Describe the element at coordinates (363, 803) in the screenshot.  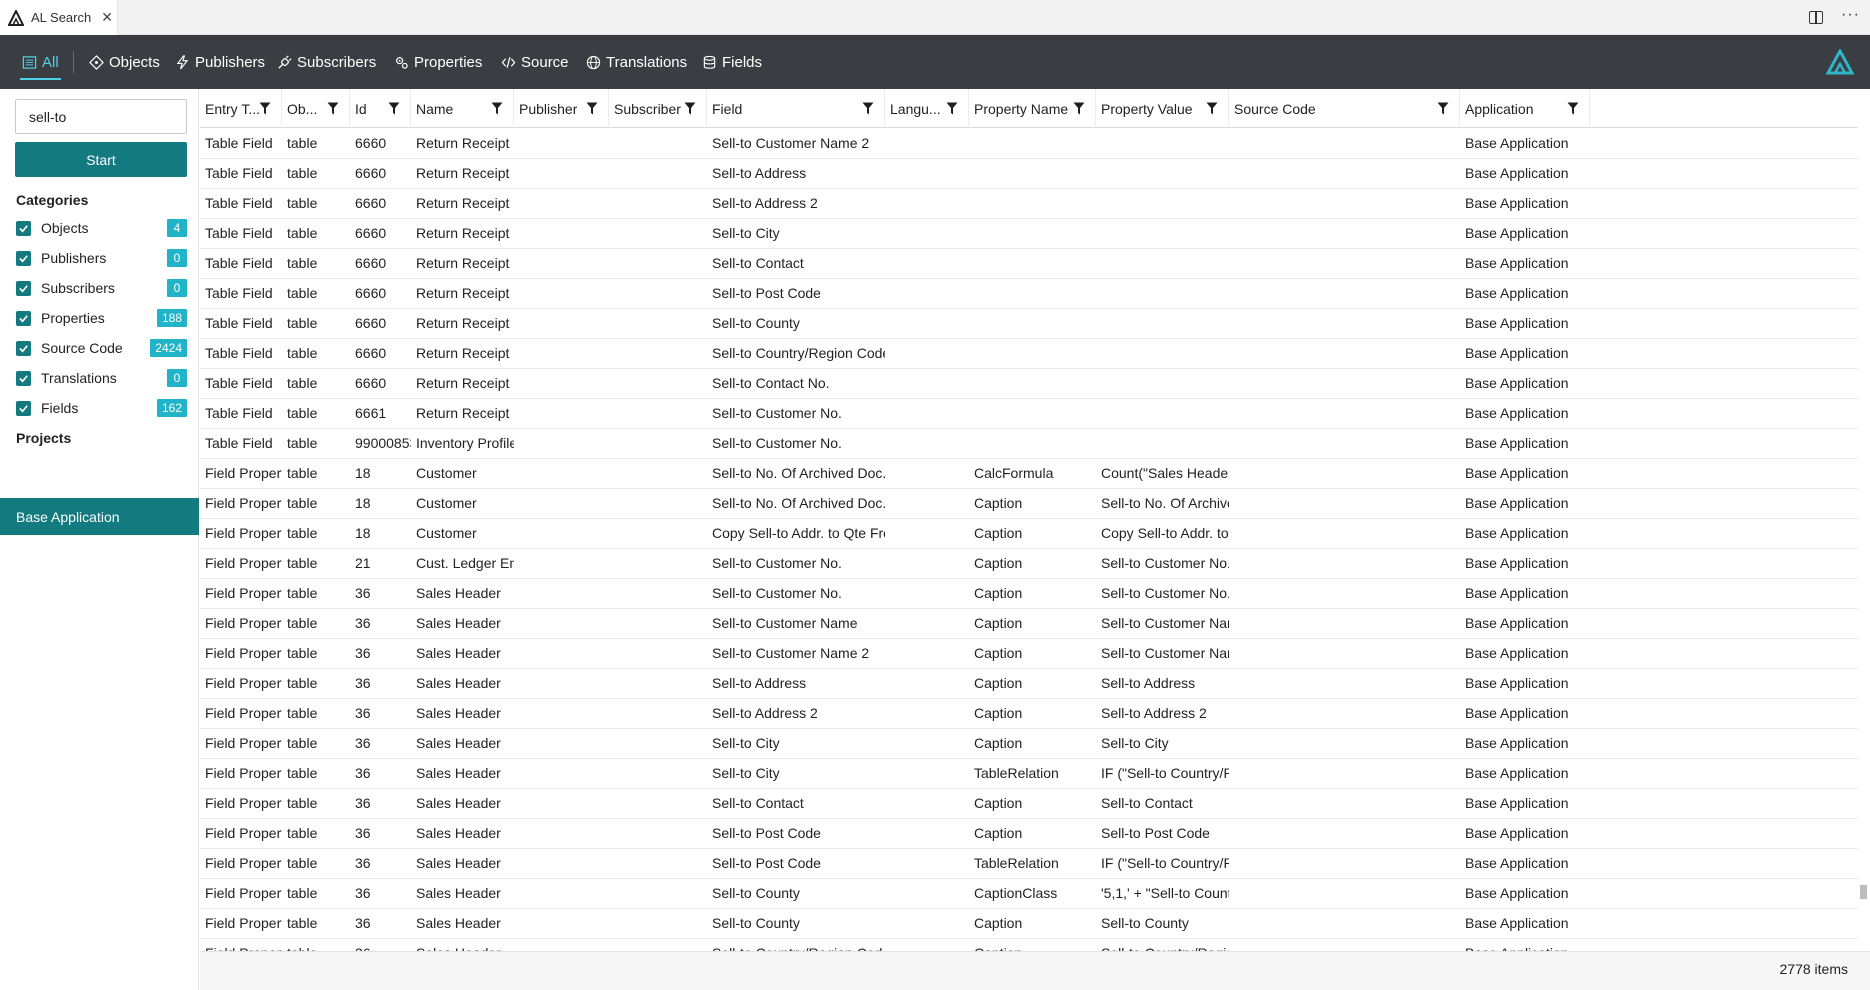
I see `table-cell: 36` at that location.